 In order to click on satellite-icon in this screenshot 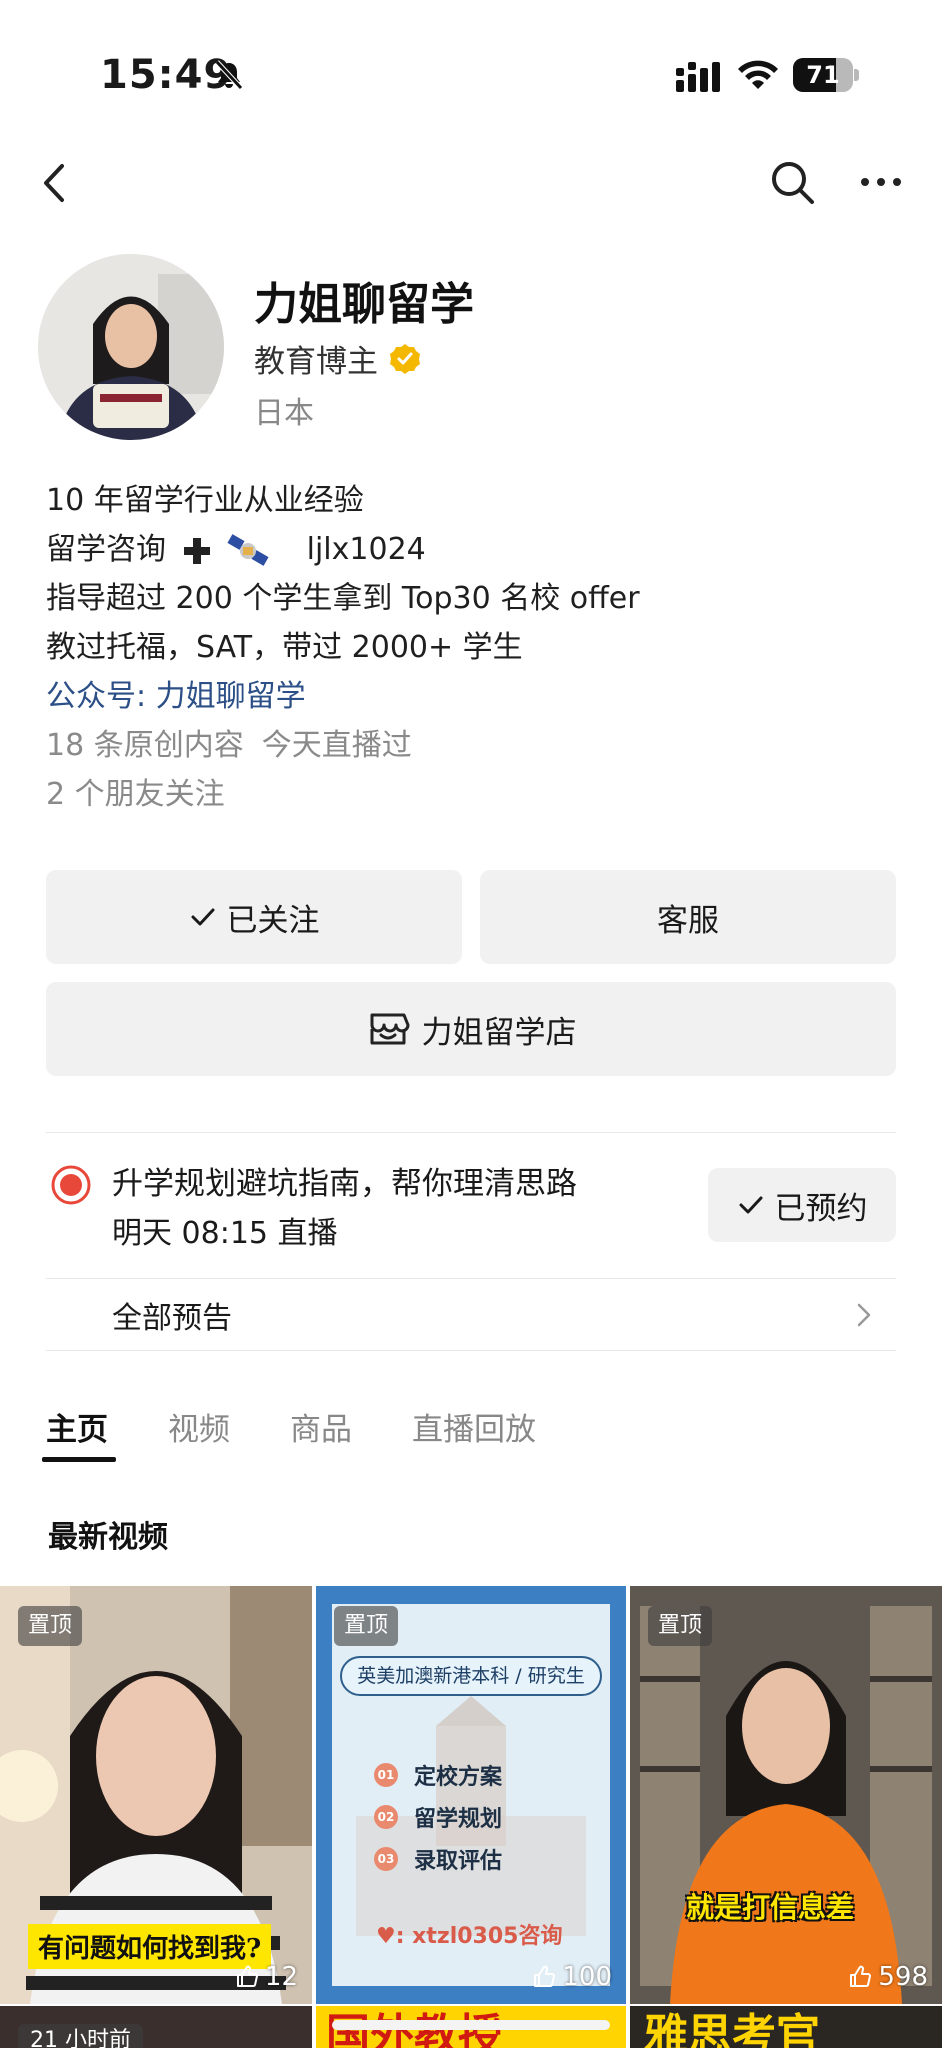, I will do `click(248, 549)`.